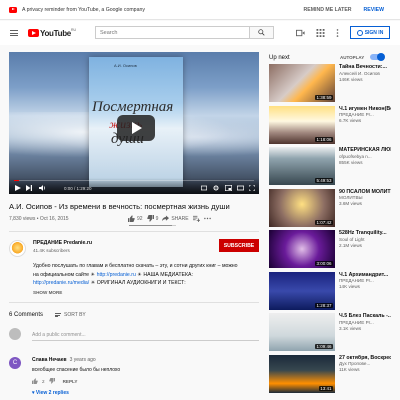  Describe the element at coordinates (42, 188) in the screenshot. I see `volume-icon` at that location.